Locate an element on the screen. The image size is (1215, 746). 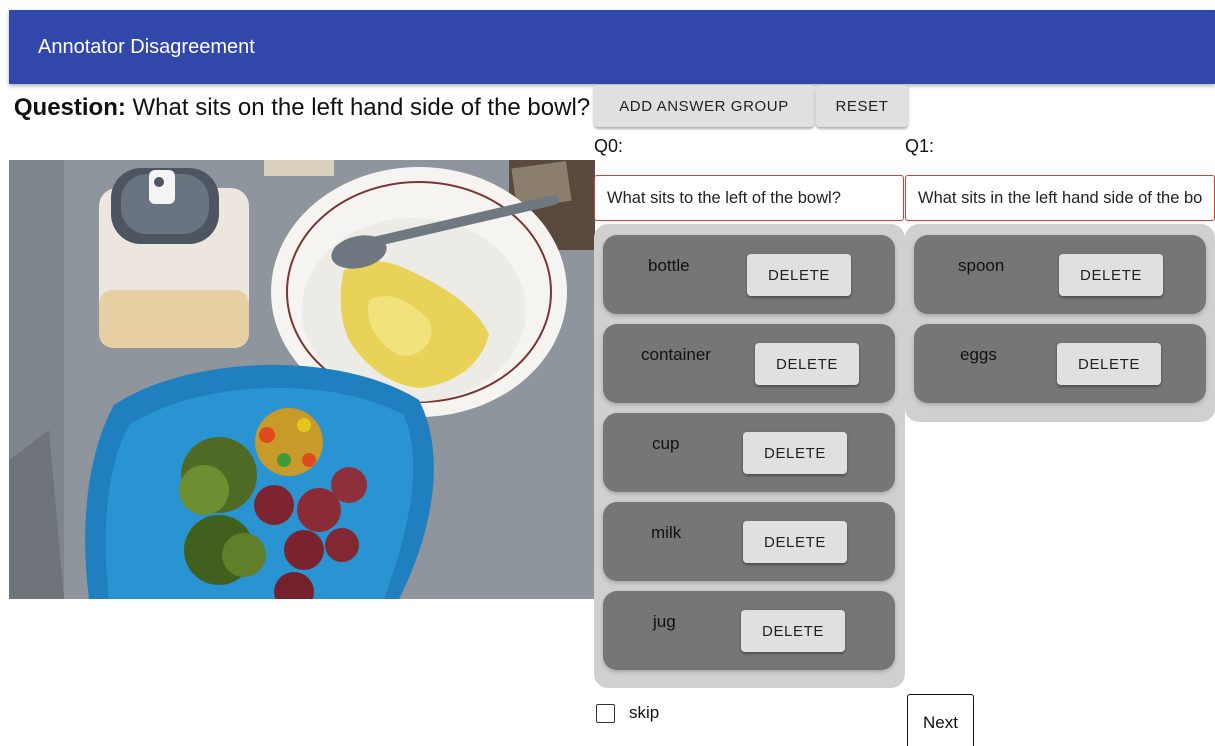
answer-card: eggs DELETE is located at coordinates (1060, 363).